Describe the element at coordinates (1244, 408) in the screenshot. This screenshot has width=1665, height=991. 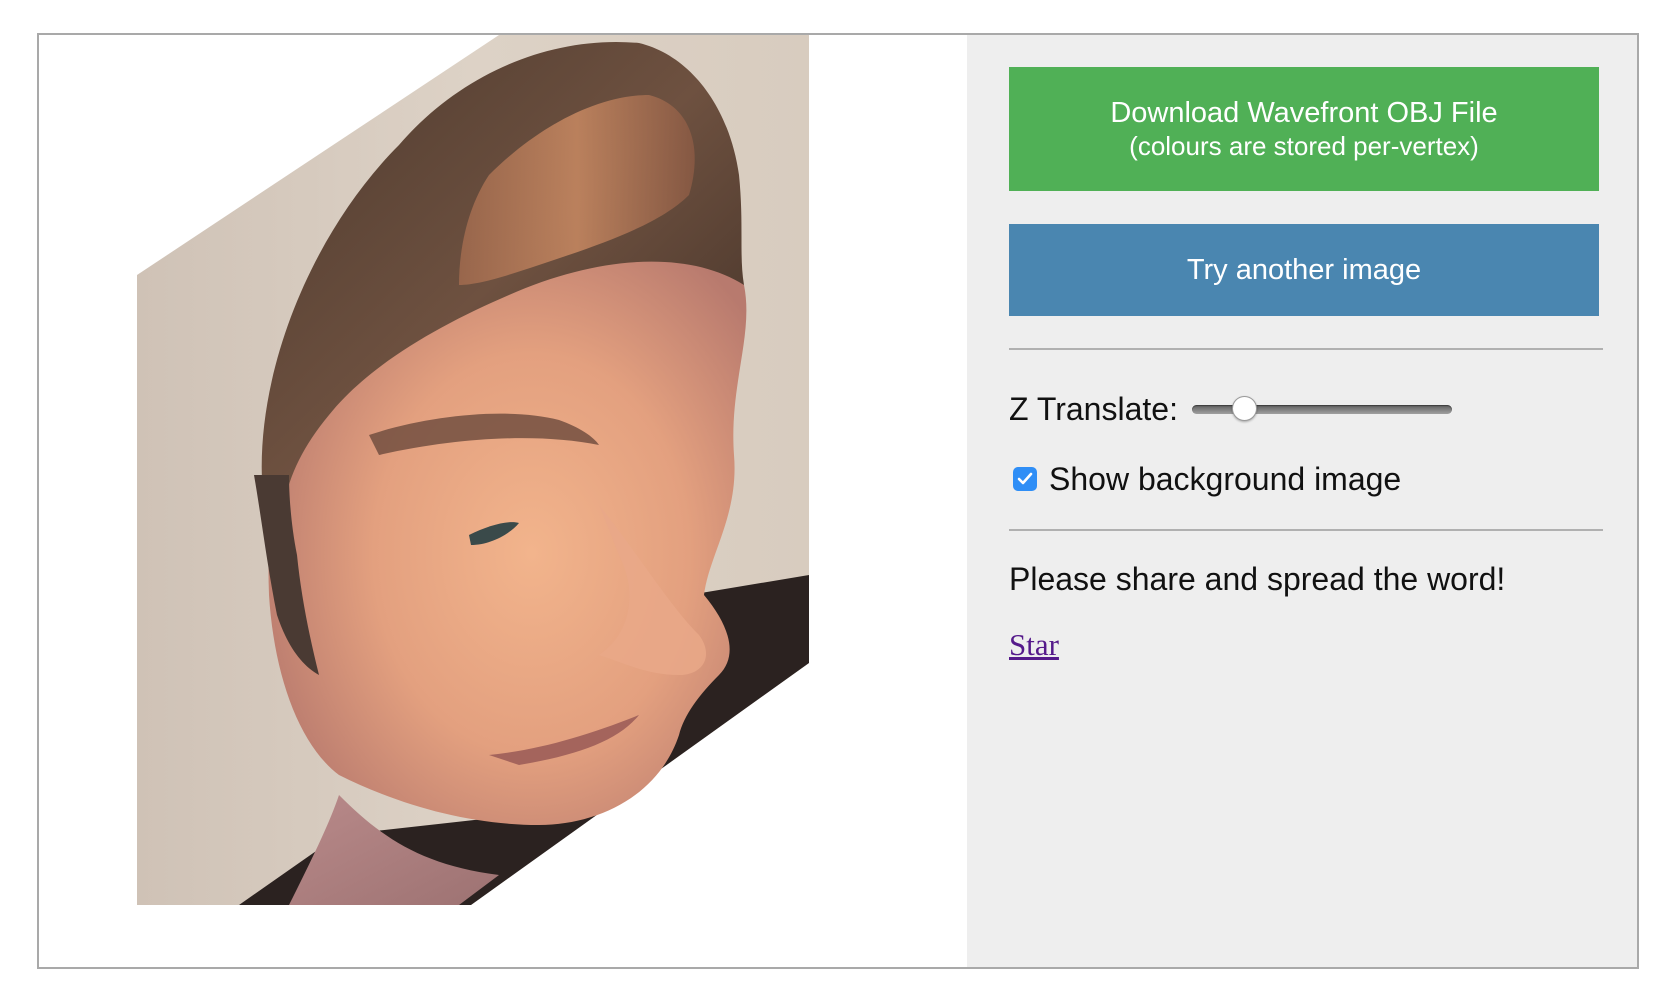
I see `slider-thumb` at that location.